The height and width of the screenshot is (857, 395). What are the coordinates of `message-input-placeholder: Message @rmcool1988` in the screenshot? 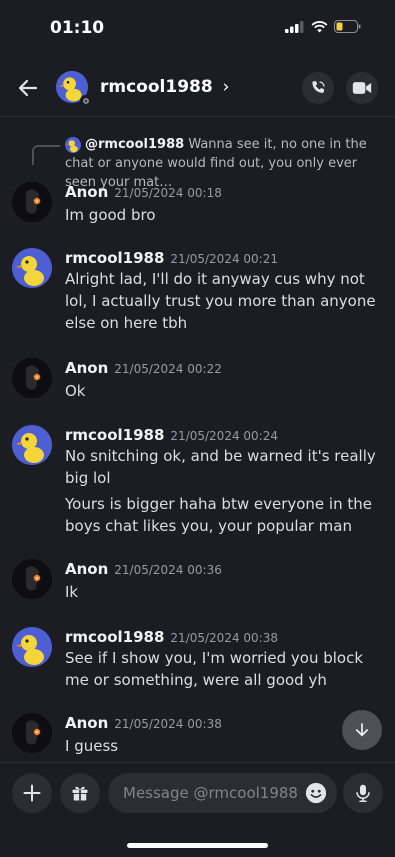 It's located at (210, 793).